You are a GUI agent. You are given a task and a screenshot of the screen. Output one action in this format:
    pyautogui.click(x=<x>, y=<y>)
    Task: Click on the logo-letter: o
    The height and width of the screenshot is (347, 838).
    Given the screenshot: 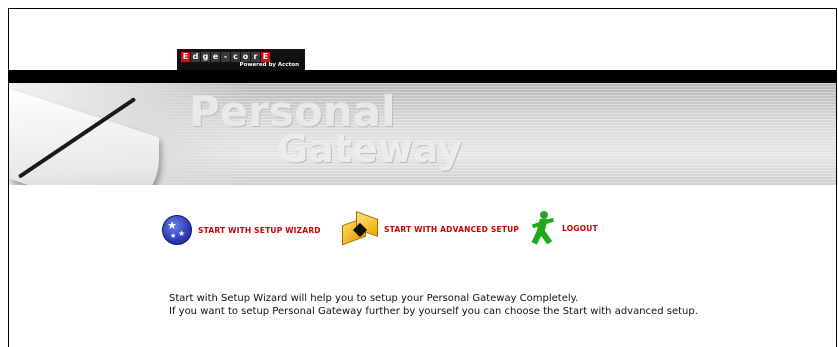 What is the action you would take?
    pyautogui.click(x=245, y=57)
    